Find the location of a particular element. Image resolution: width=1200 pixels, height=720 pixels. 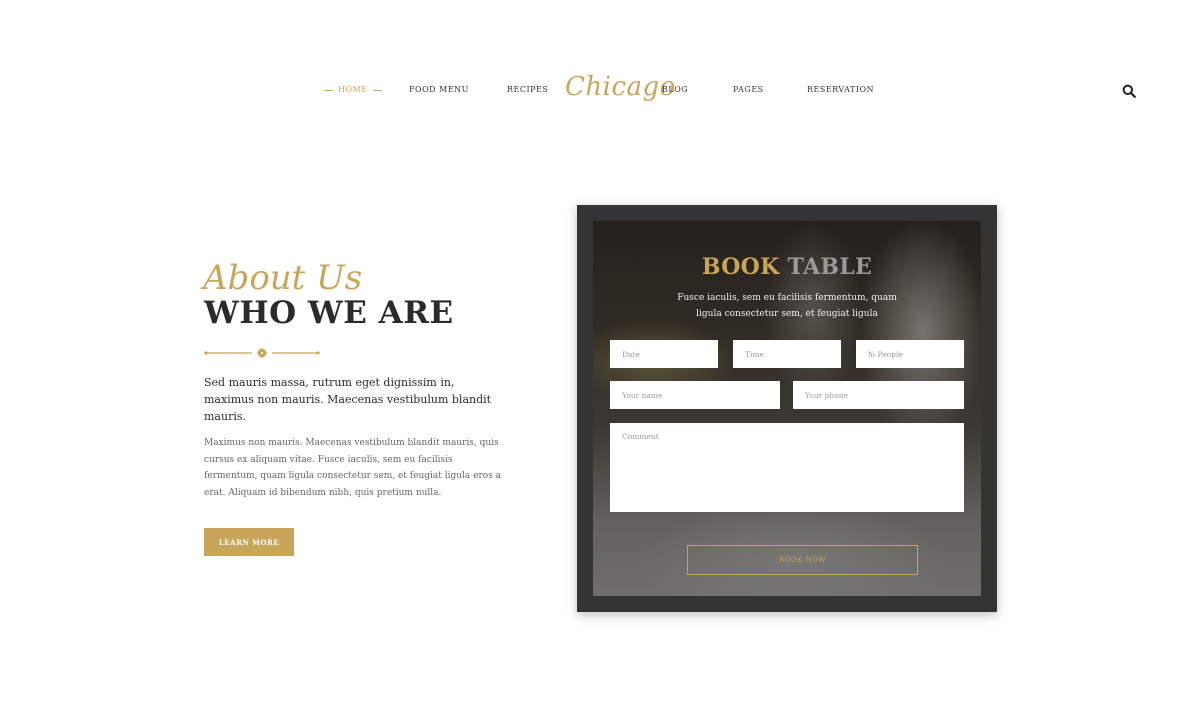

book-now-button: BOOK NOW is located at coordinates (802, 560).